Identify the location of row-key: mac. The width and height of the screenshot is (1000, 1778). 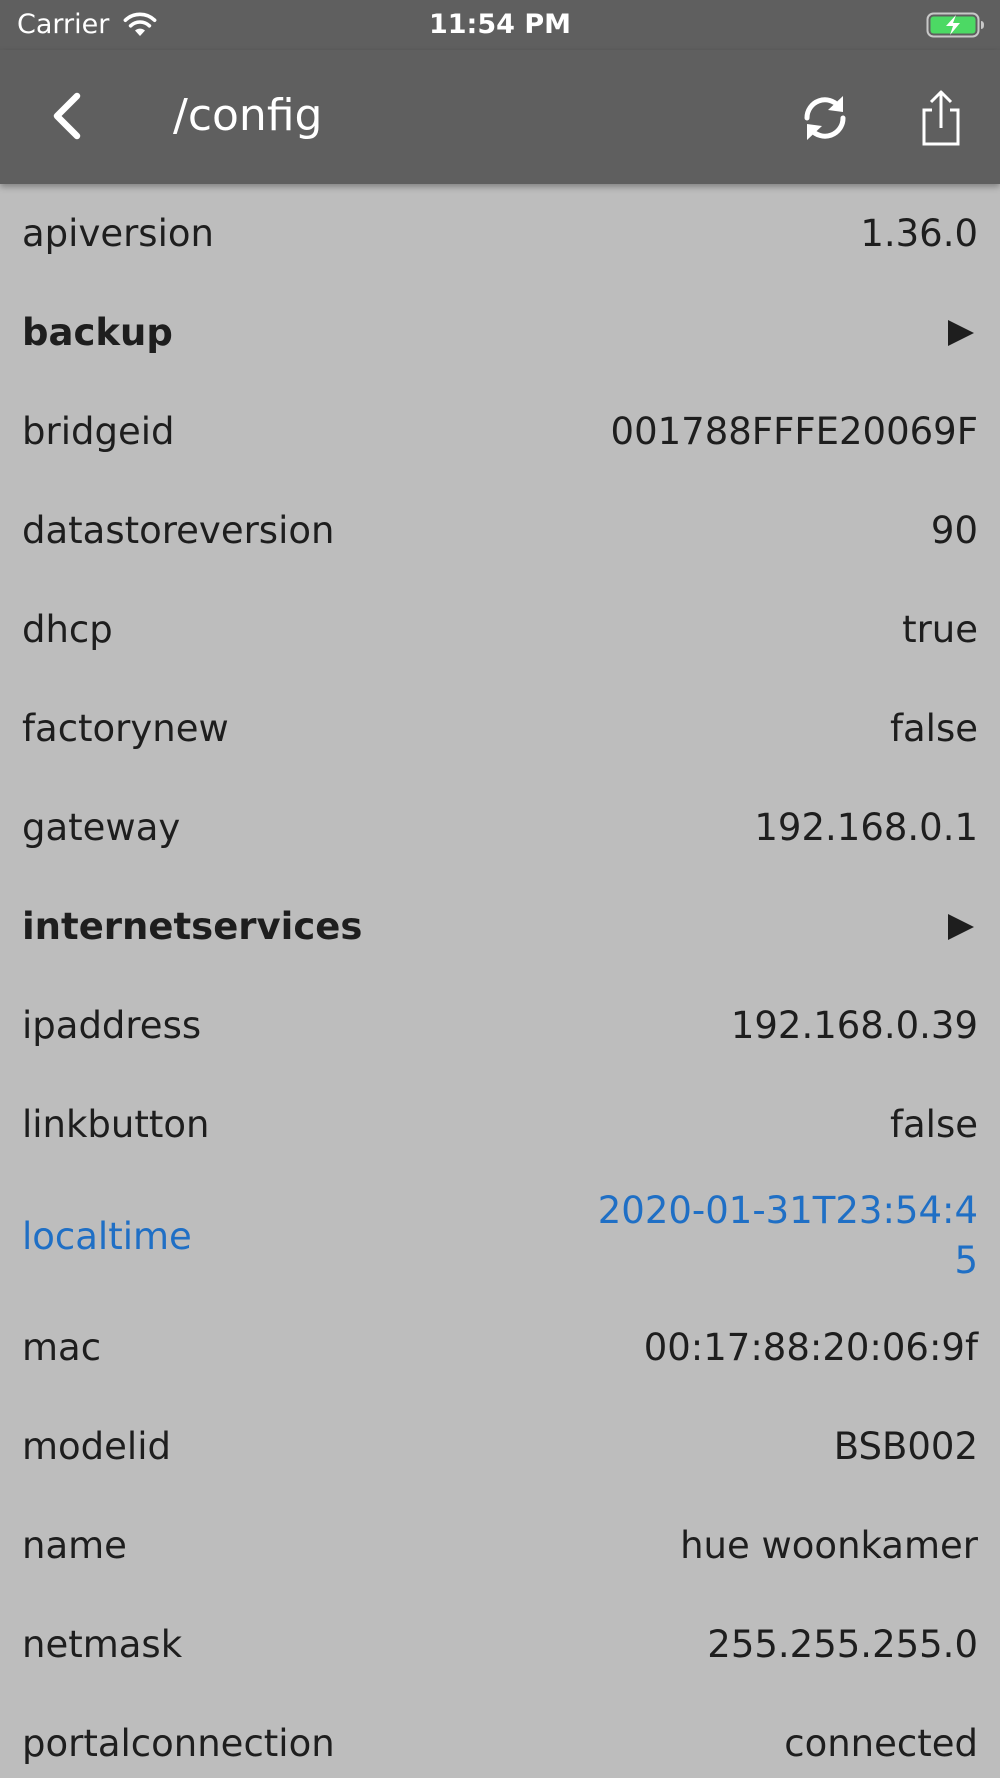
(62, 1347).